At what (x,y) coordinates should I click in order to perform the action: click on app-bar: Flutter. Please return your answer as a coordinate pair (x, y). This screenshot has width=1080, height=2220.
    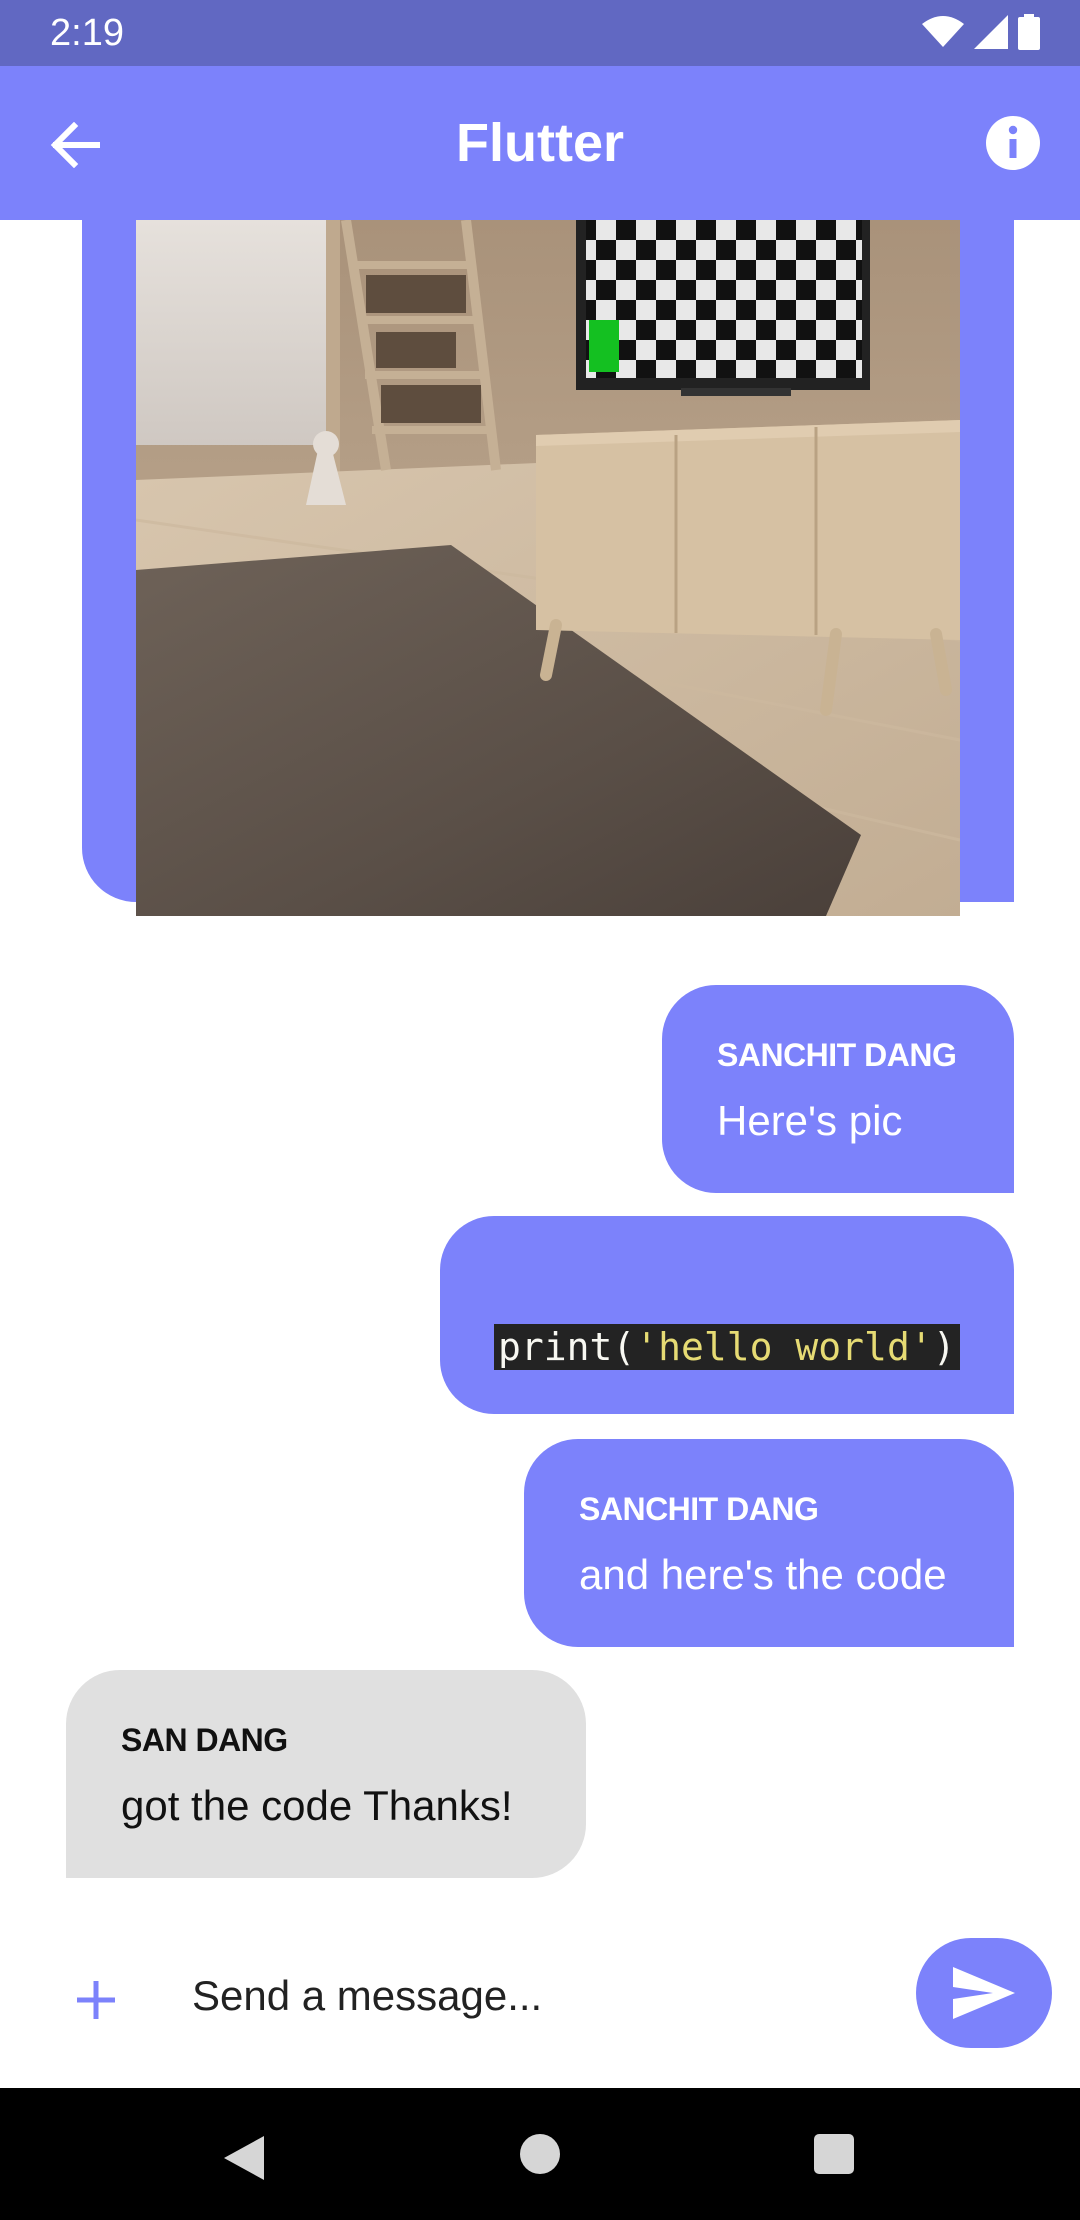
    Looking at the image, I should click on (540, 143).